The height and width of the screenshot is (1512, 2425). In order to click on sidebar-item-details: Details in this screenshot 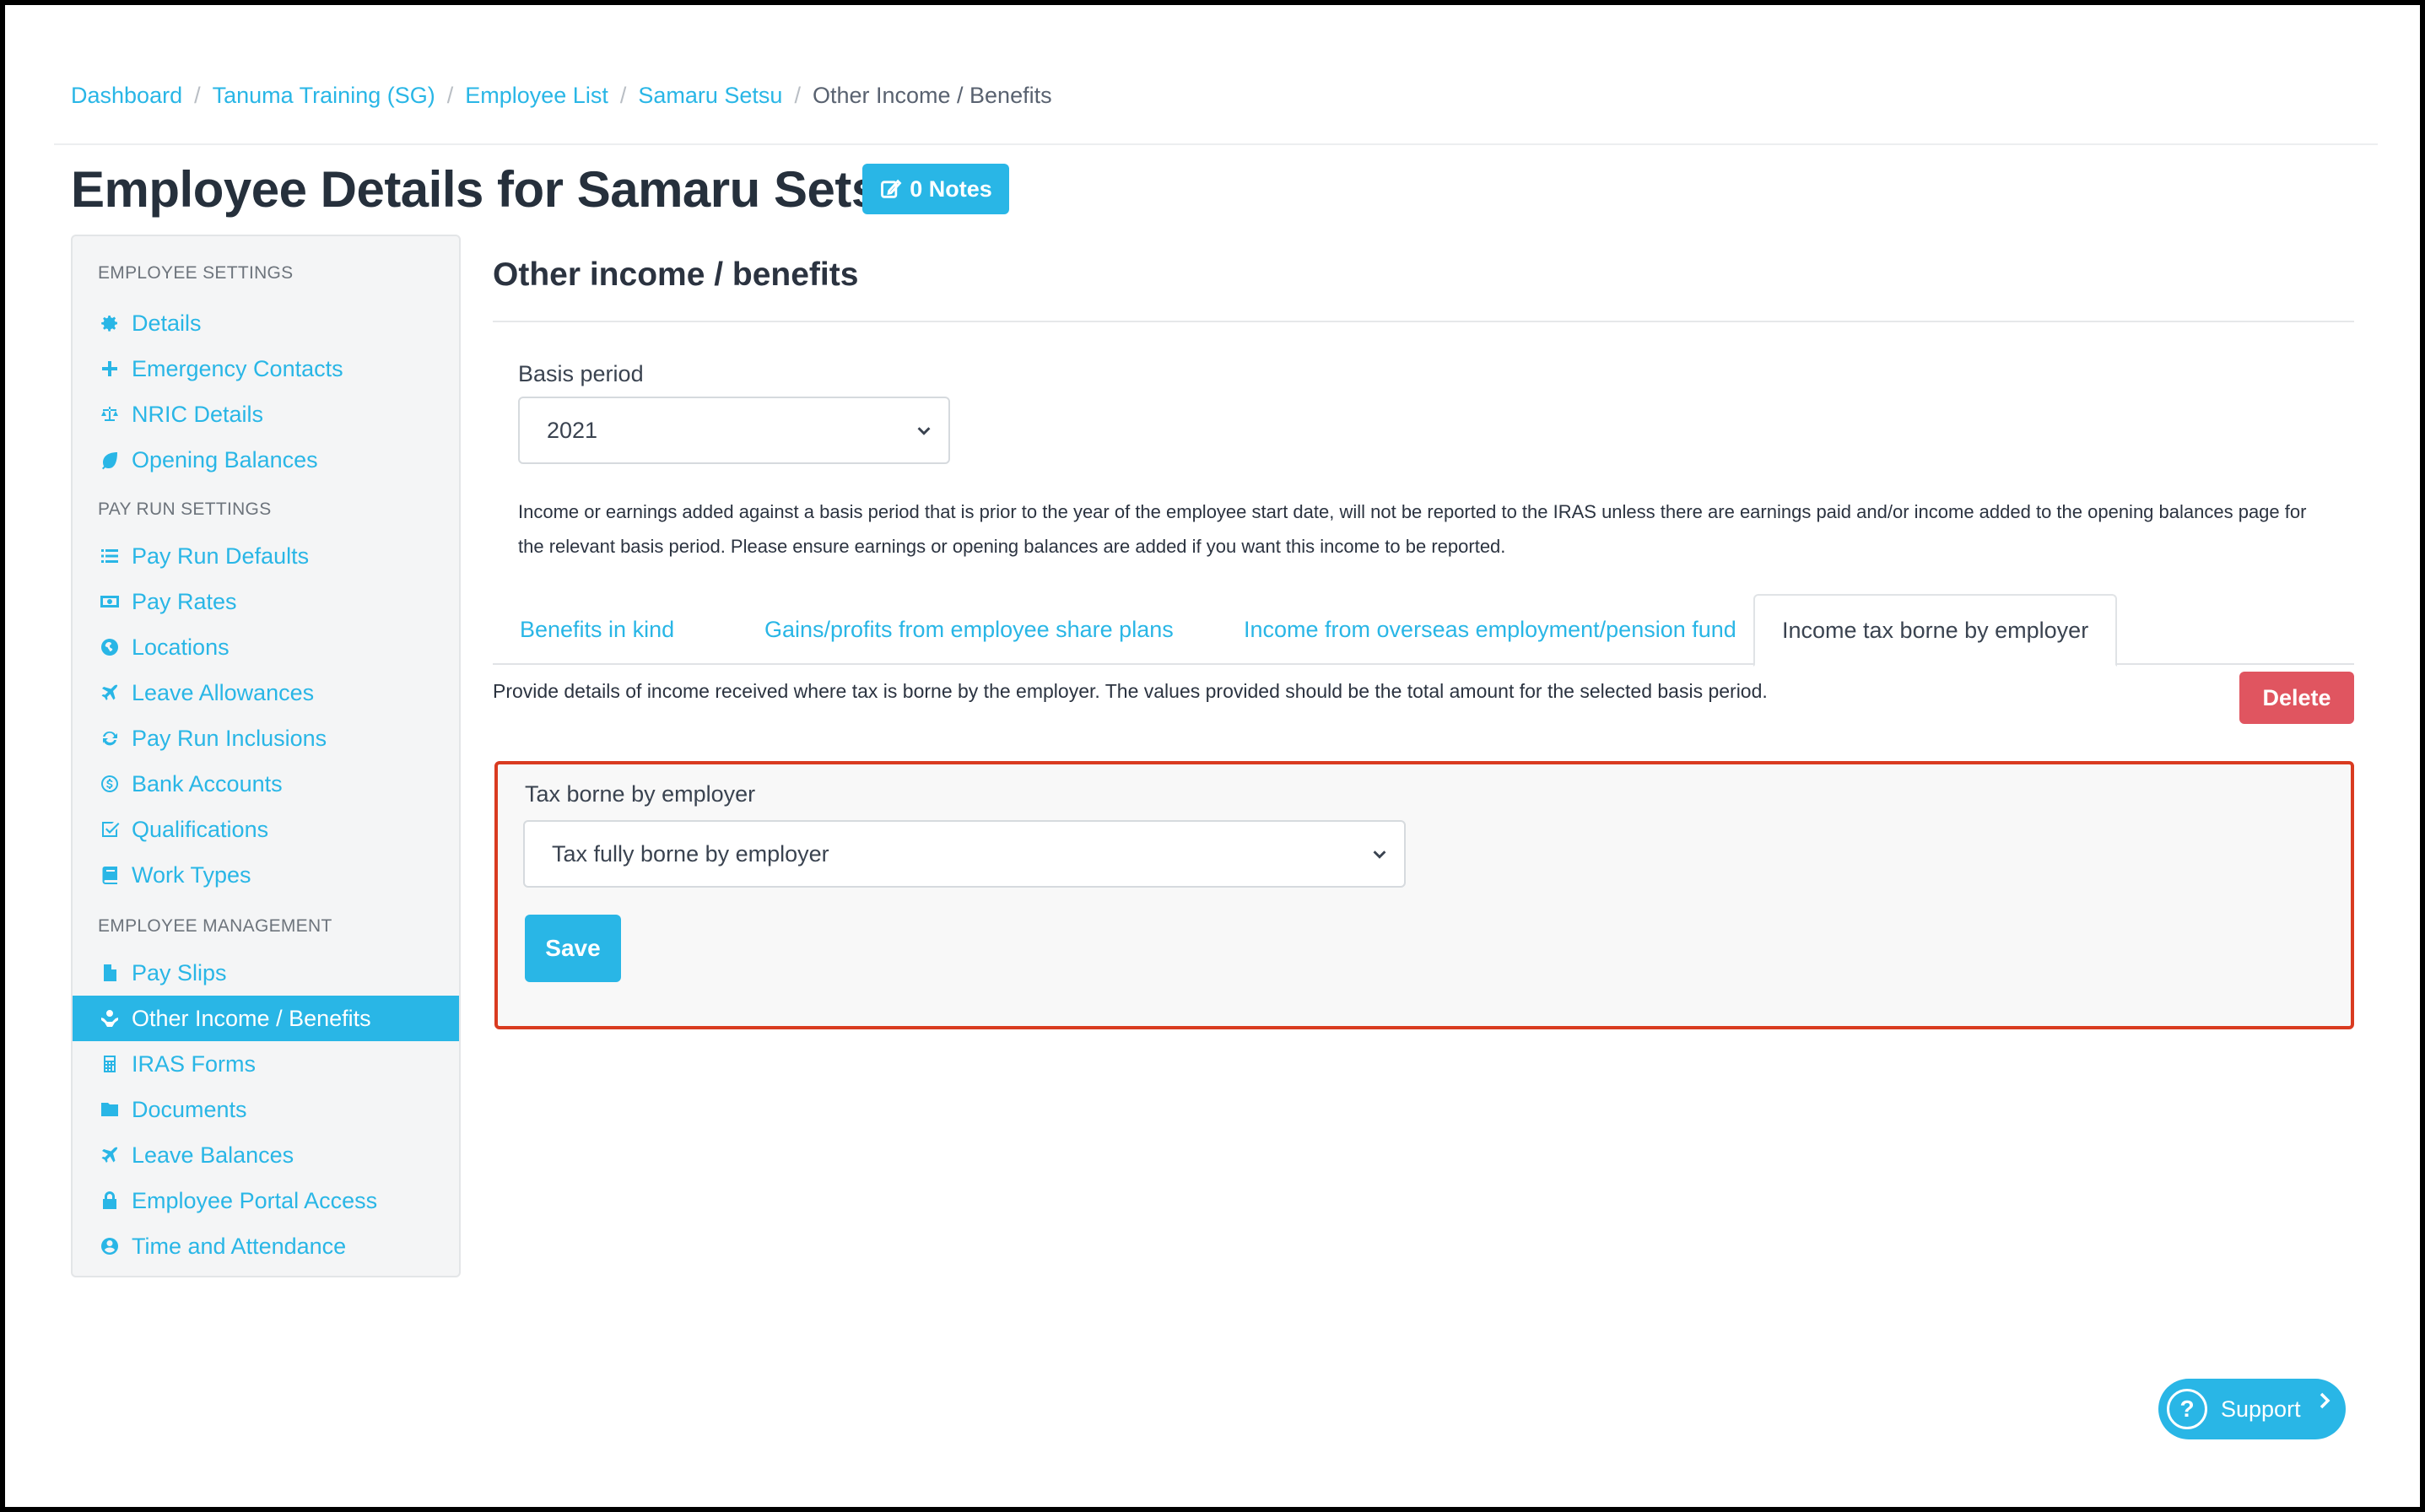, I will do `click(266, 323)`.